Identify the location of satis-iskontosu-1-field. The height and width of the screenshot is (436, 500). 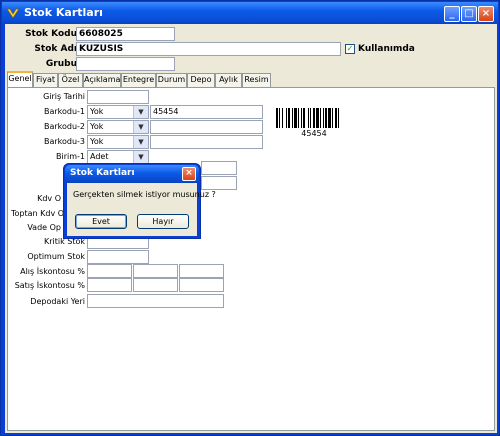
(109, 285).